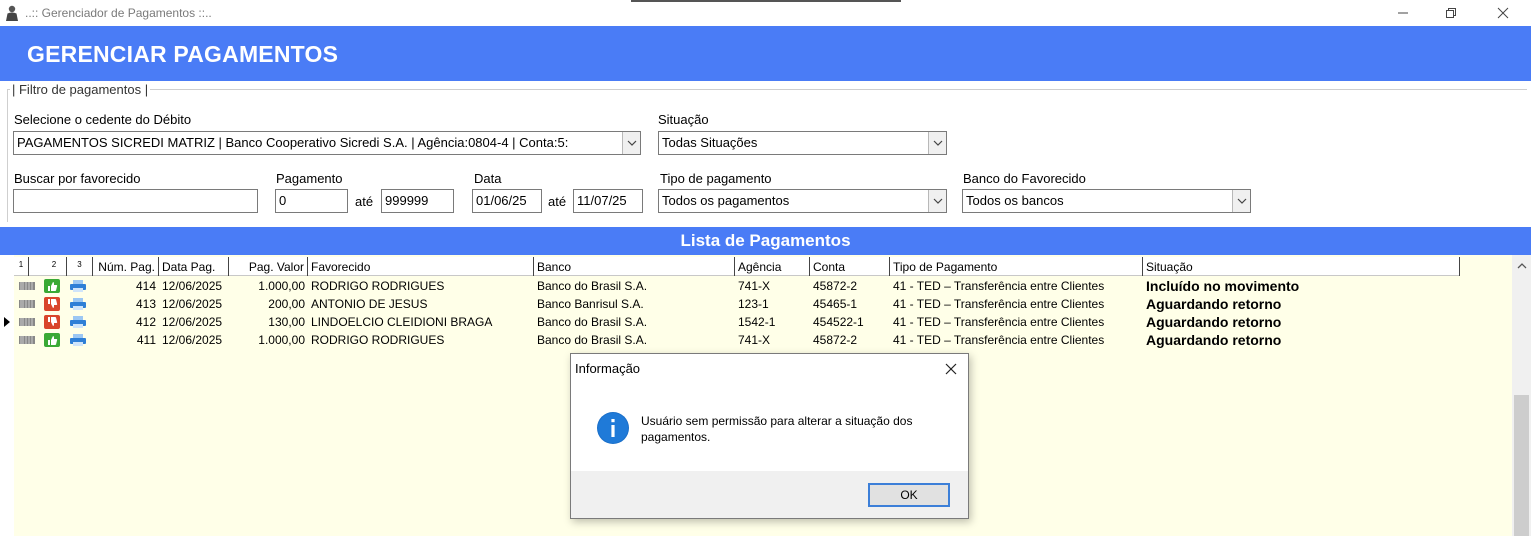 The width and height of the screenshot is (1531, 536). Describe the element at coordinates (683, 119) in the screenshot. I see `situacao-label: Situação` at that location.